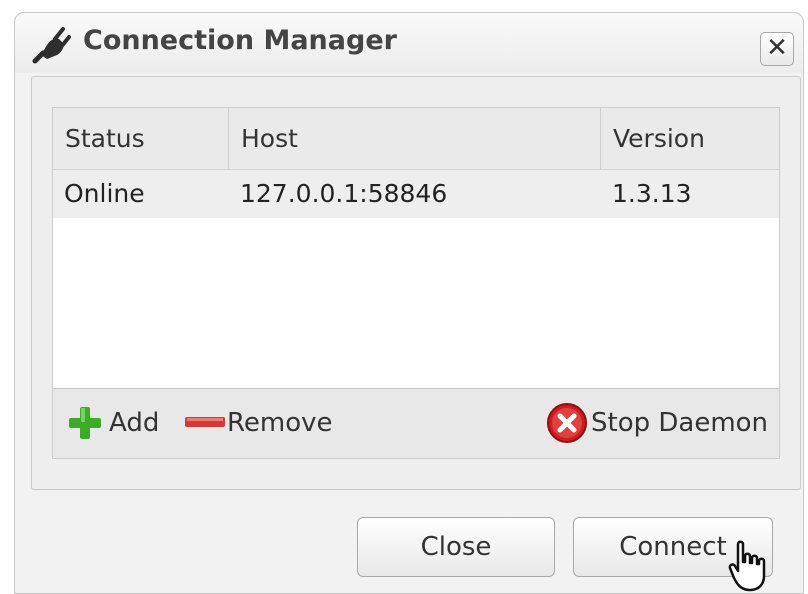  Describe the element at coordinates (691, 138) in the screenshot. I see `column-header-version: Version` at that location.